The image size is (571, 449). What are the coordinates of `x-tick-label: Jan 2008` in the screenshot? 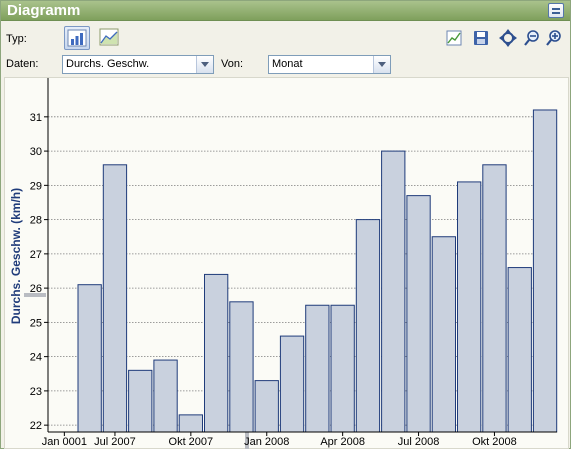 It's located at (266, 442).